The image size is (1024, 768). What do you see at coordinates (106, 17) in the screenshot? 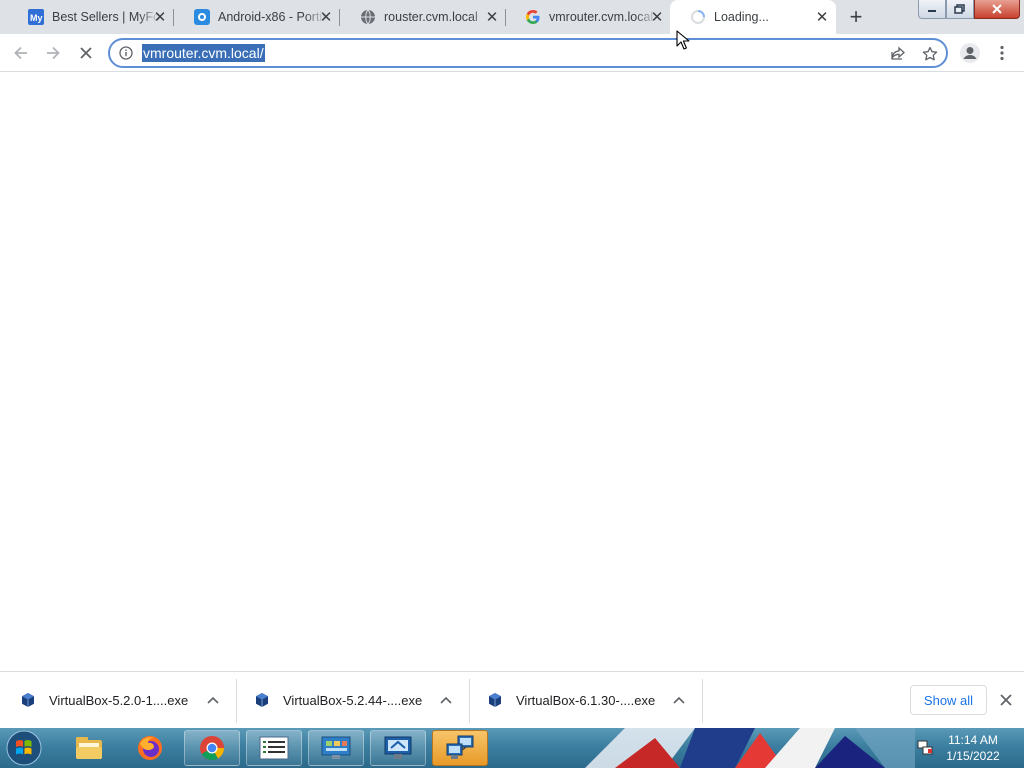
I see `tab-title: Best Sellers | MyFoot` at bounding box center [106, 17].